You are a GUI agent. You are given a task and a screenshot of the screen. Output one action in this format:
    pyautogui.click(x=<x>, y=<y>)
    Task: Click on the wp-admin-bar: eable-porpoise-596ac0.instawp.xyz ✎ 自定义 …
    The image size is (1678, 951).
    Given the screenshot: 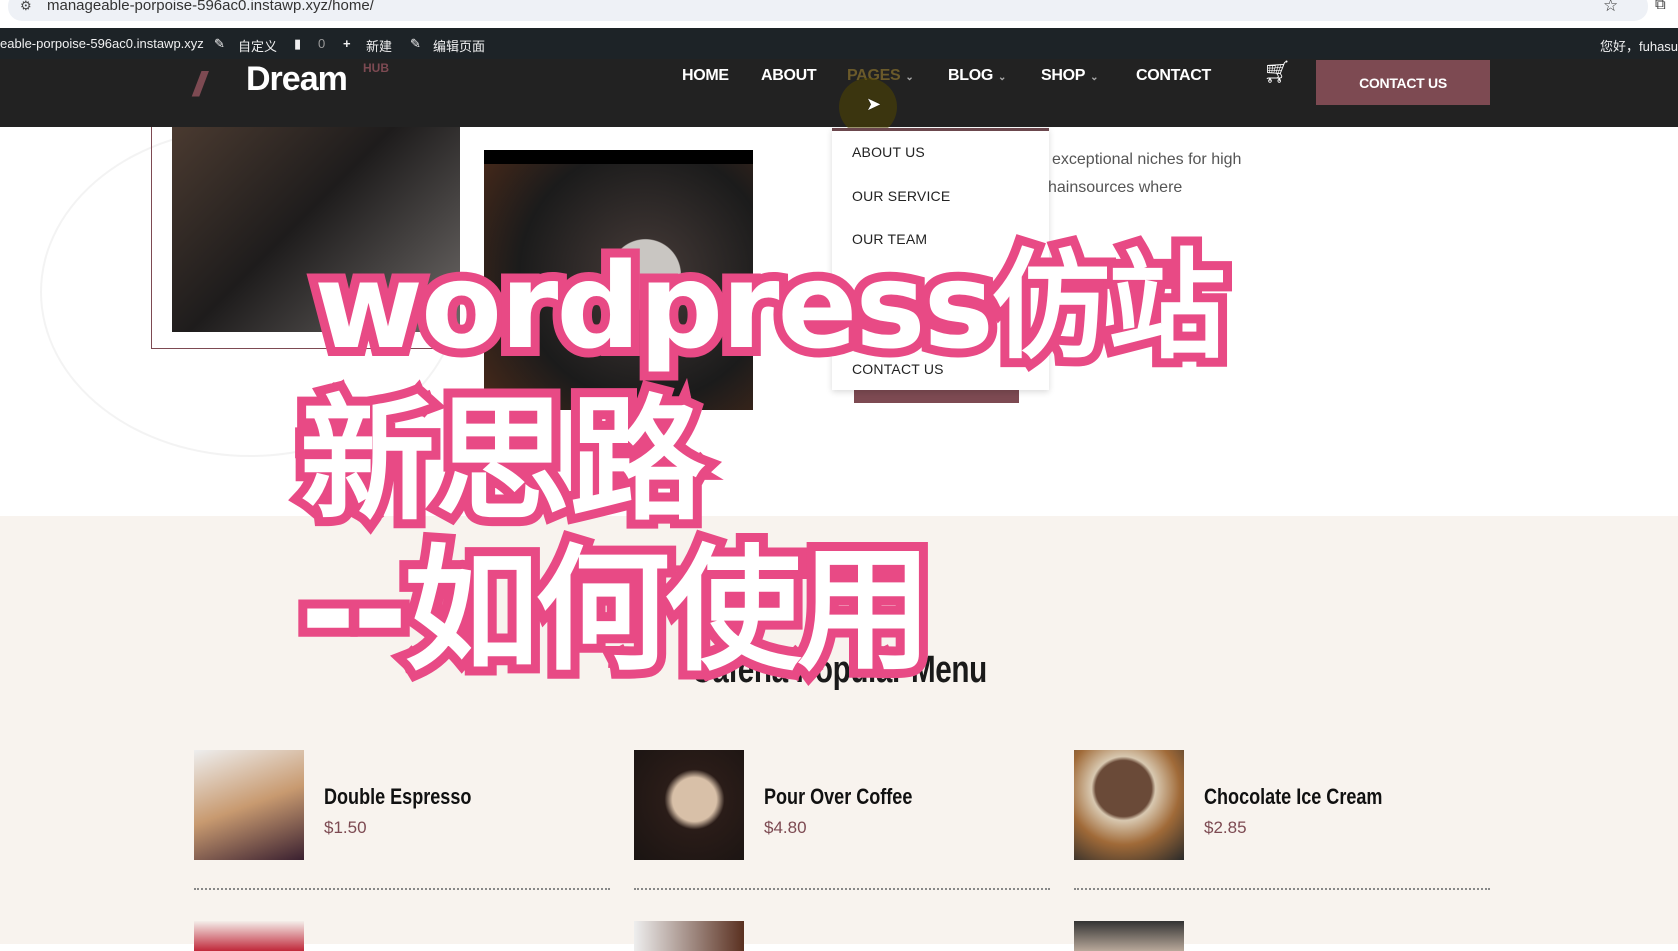 What is the action you would take?
    pyautogui.click(x=839, y=43)
    